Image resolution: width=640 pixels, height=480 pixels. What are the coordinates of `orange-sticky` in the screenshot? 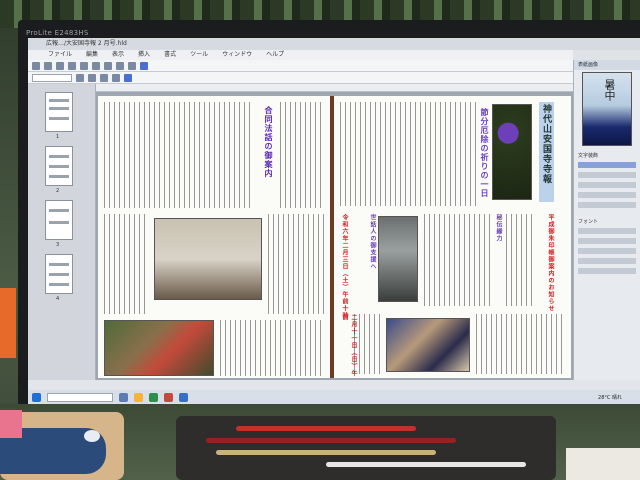 It's located at (8, 323).